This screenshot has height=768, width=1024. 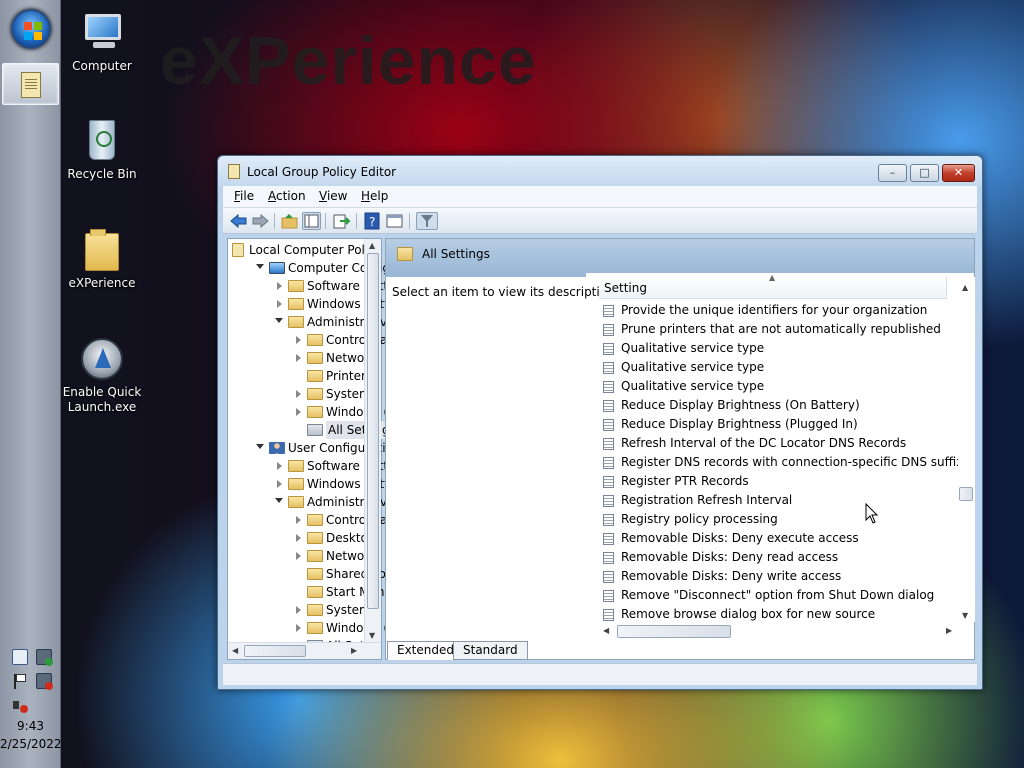 I want to click on setting-label: Remove browse dialog box for new source, so click(x=748, y=614).